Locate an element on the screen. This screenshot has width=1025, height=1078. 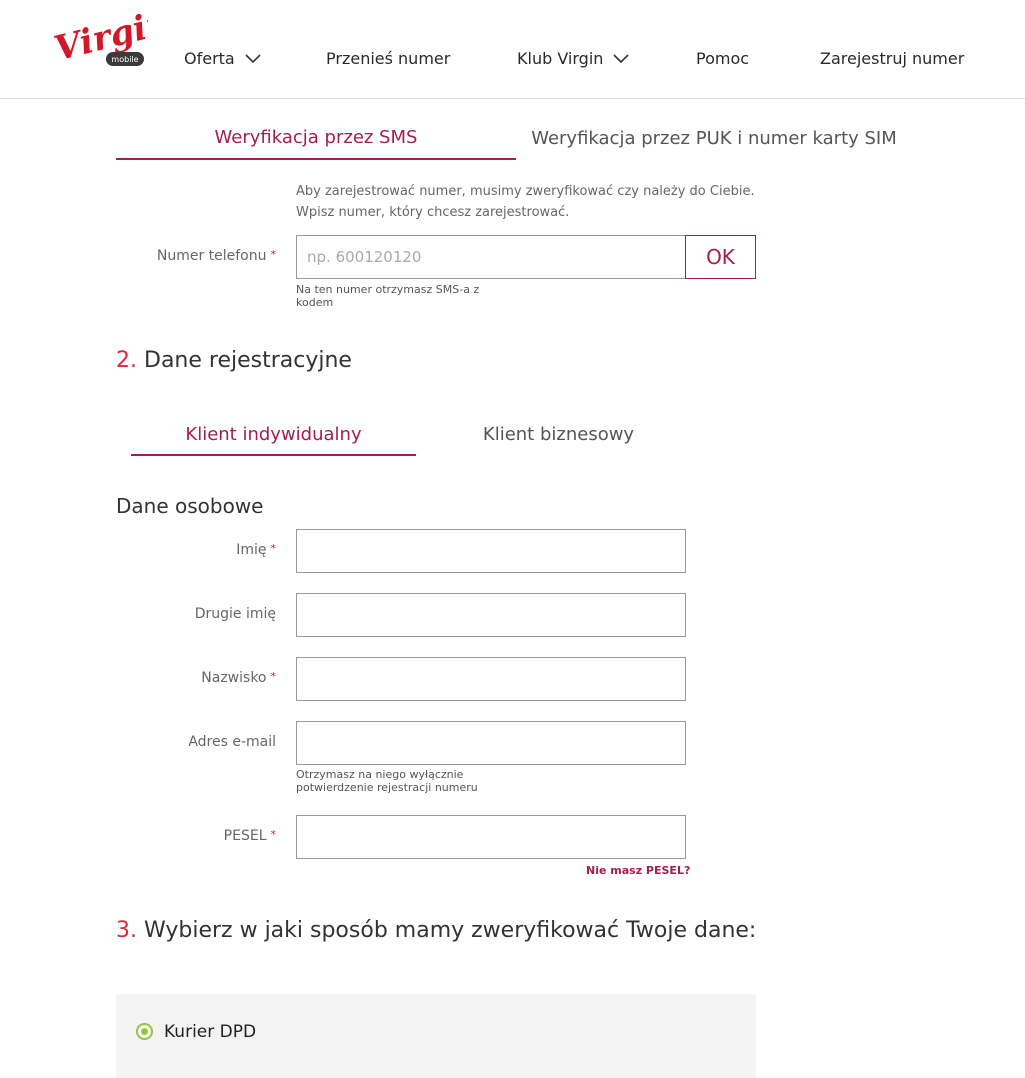
no-pesel-link: Nie masz PESEL? is located at coordinates (638, 870).